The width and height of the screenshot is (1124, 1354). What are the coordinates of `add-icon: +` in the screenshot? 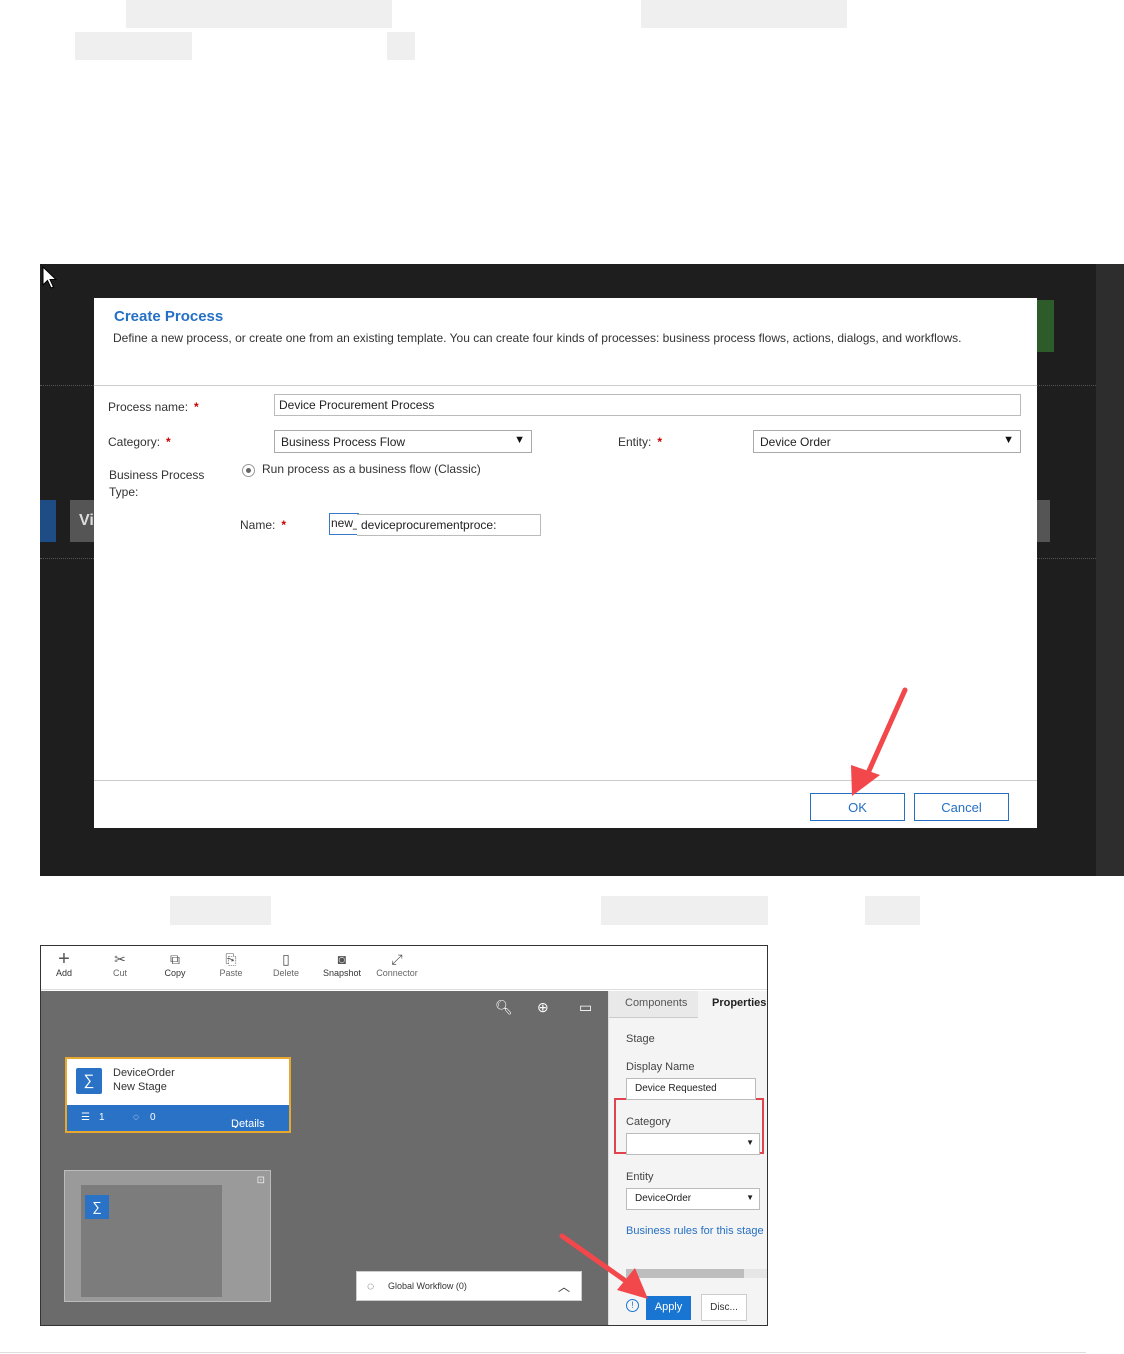 It's located at (64, 959).